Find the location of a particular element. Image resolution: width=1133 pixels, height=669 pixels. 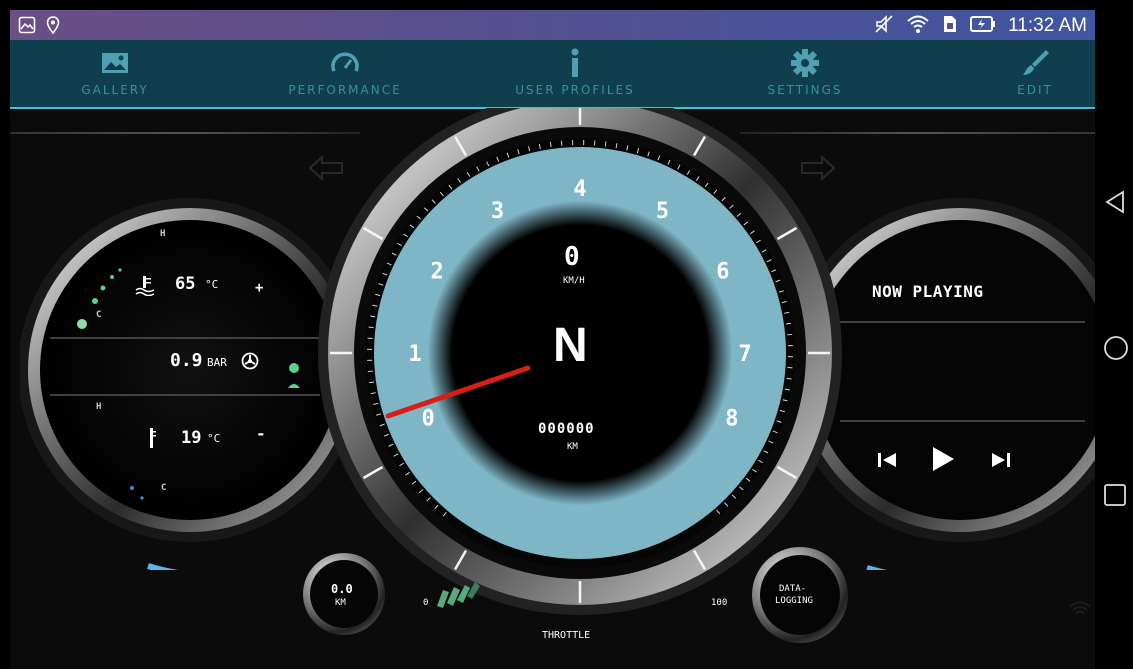

speed-value: 0 is located at coordinates (572, 257).